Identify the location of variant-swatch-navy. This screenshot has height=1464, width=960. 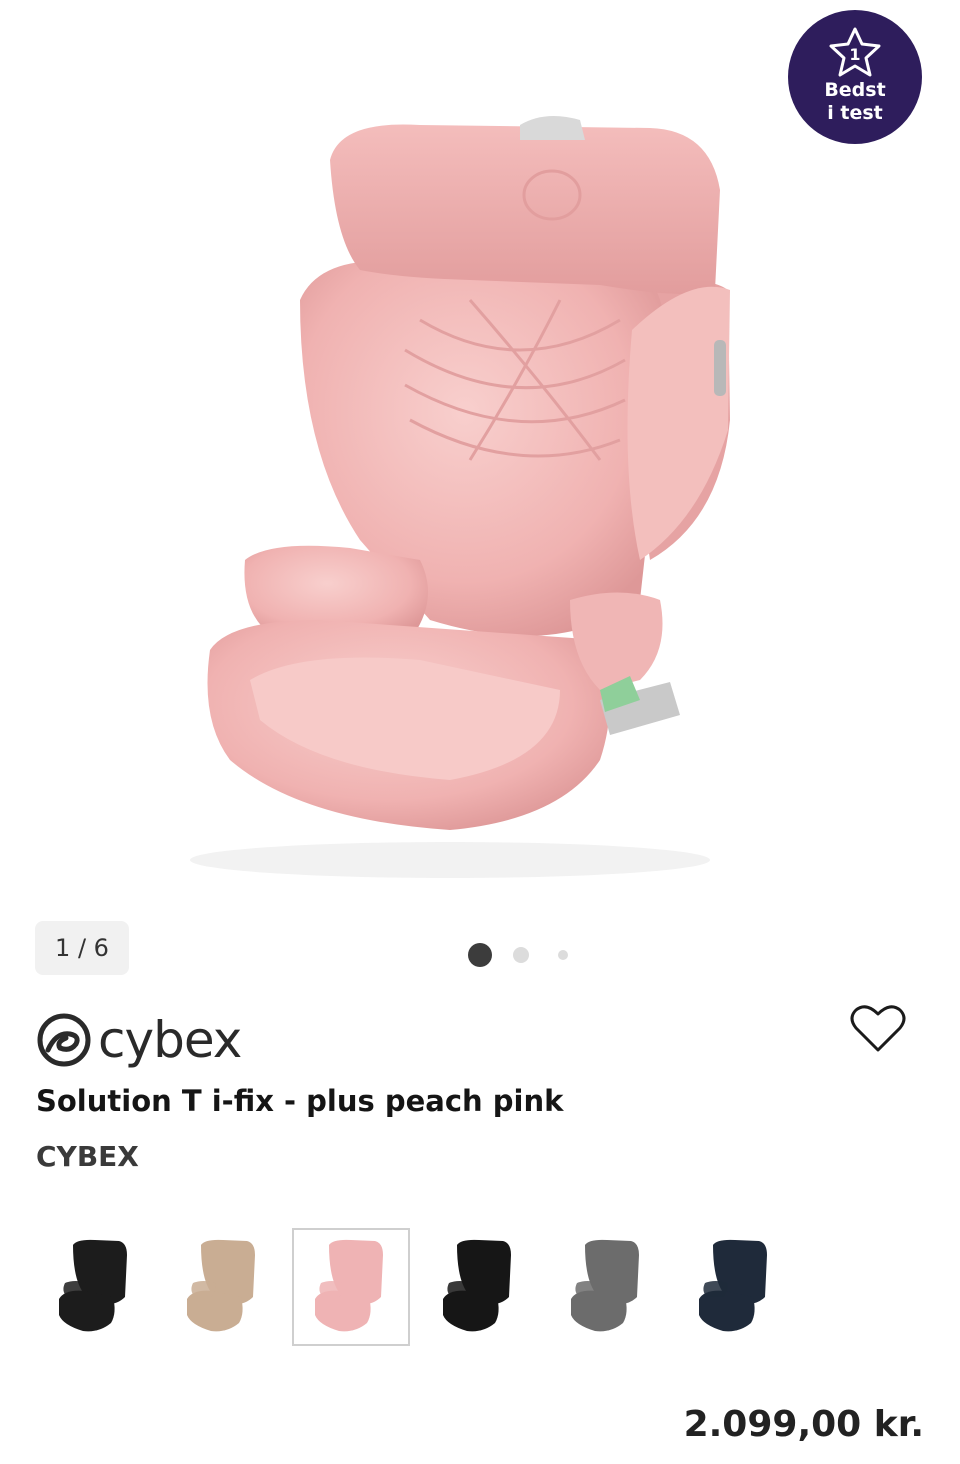
(735, 1287).